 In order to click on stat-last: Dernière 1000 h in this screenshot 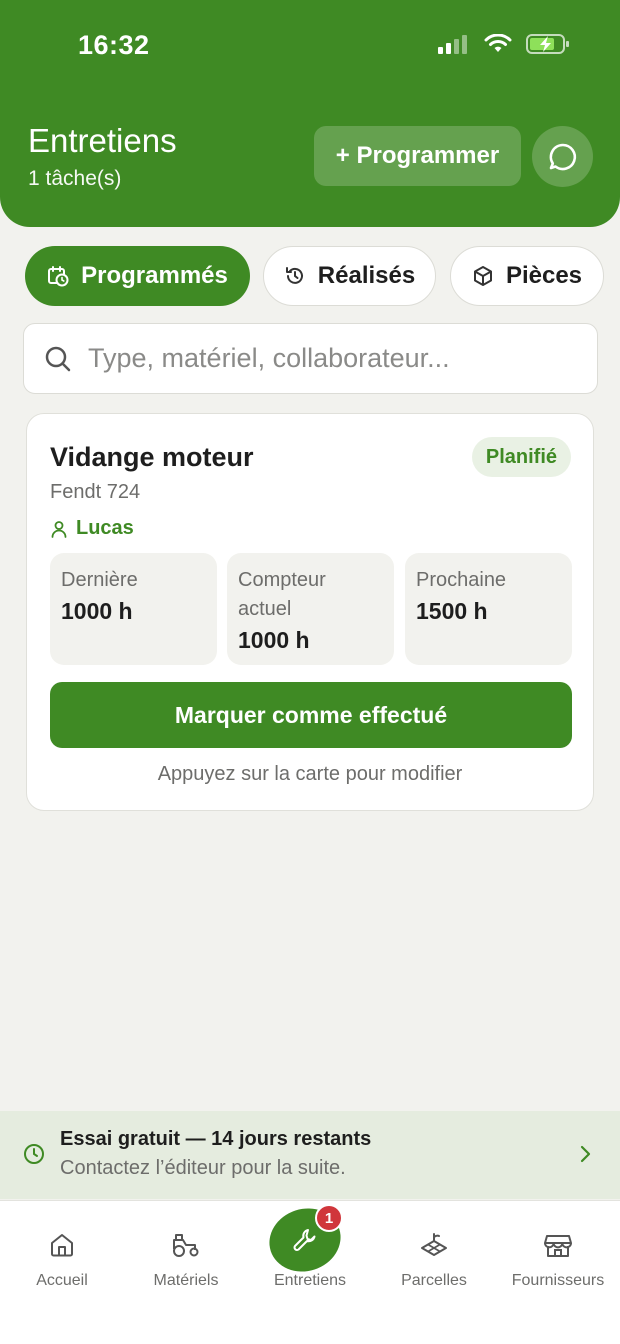, I will do `click(133, 609)`.